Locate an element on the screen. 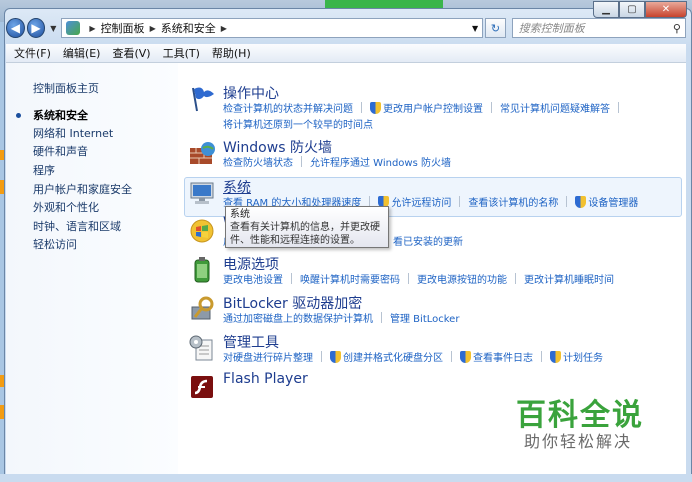 This screenshot has height=482, width=692. bitlocker-key-icon is located at coordinates (202, 308).